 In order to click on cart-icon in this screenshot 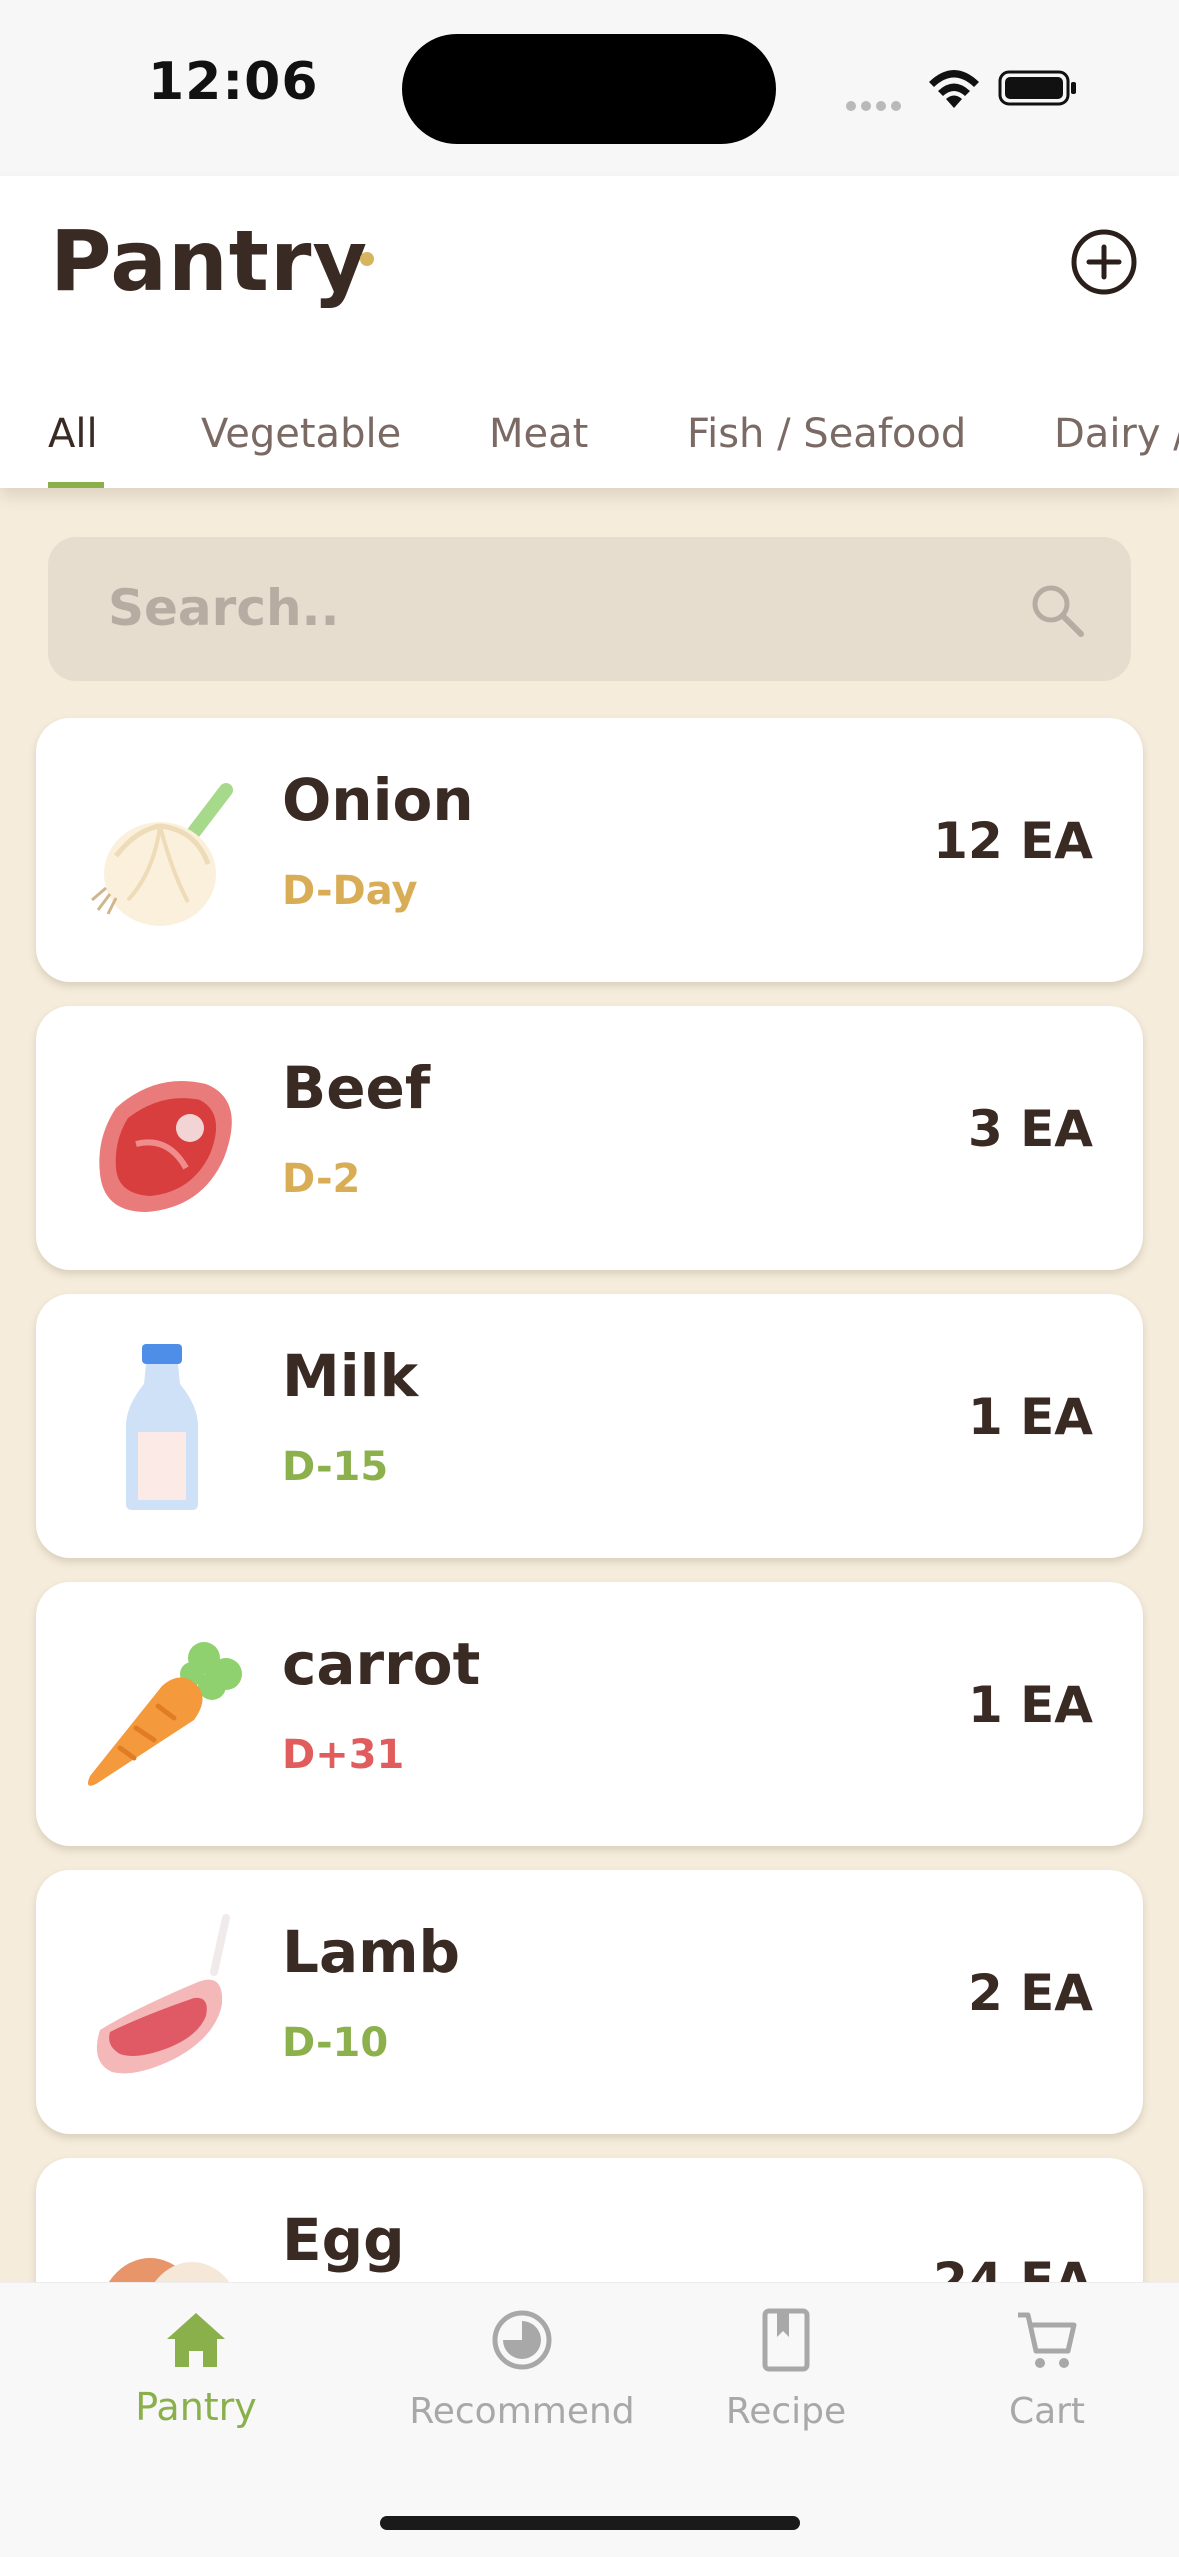, I will do `click(1047, 2340)`.